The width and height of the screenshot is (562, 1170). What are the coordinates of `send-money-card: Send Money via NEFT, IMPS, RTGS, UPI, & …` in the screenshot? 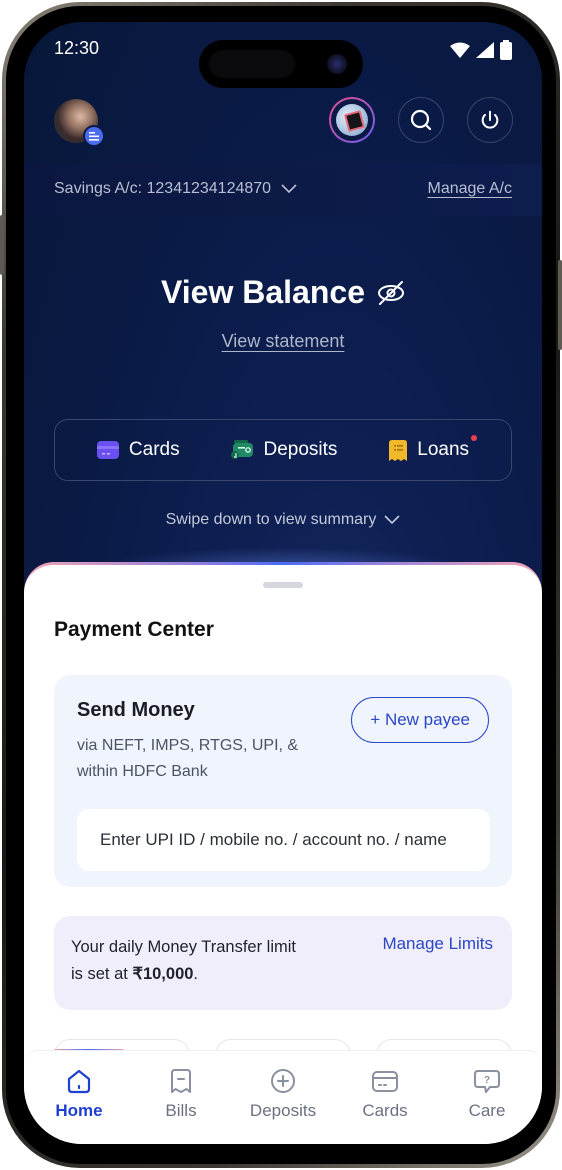 It's located at (283, 781).